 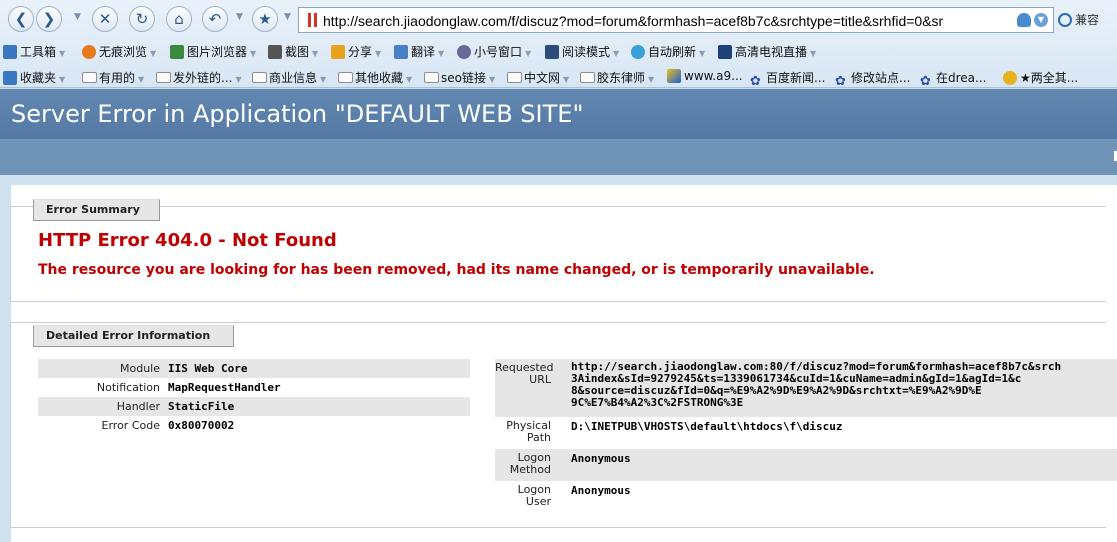 What do you see at coordinates (674, 76) in the screenshot?
I see `site-icon` at bounding box center [674, 76].